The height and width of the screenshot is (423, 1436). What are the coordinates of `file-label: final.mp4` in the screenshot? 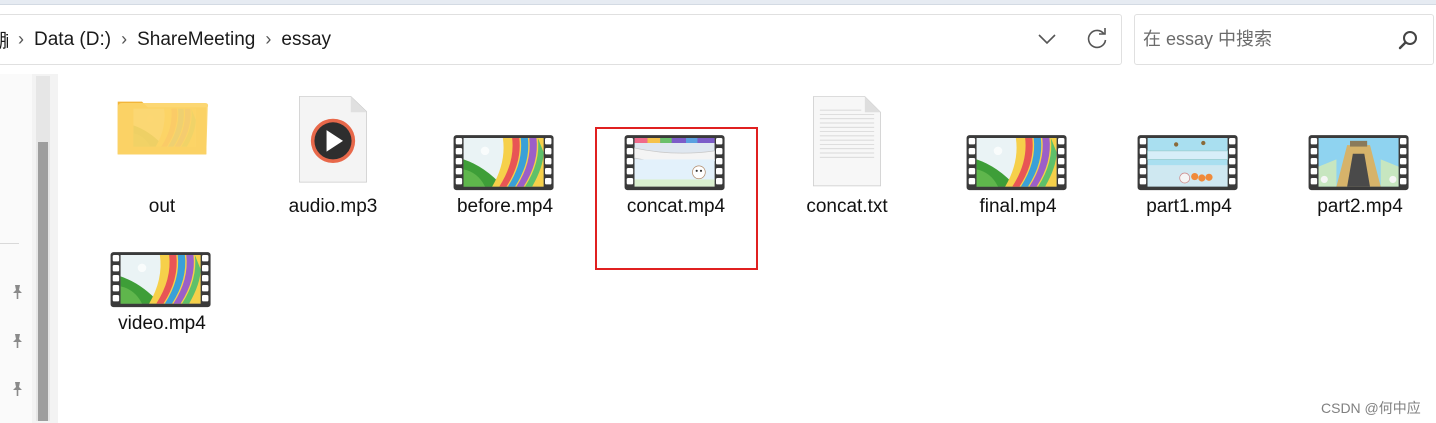 It's located at (1018, 207).